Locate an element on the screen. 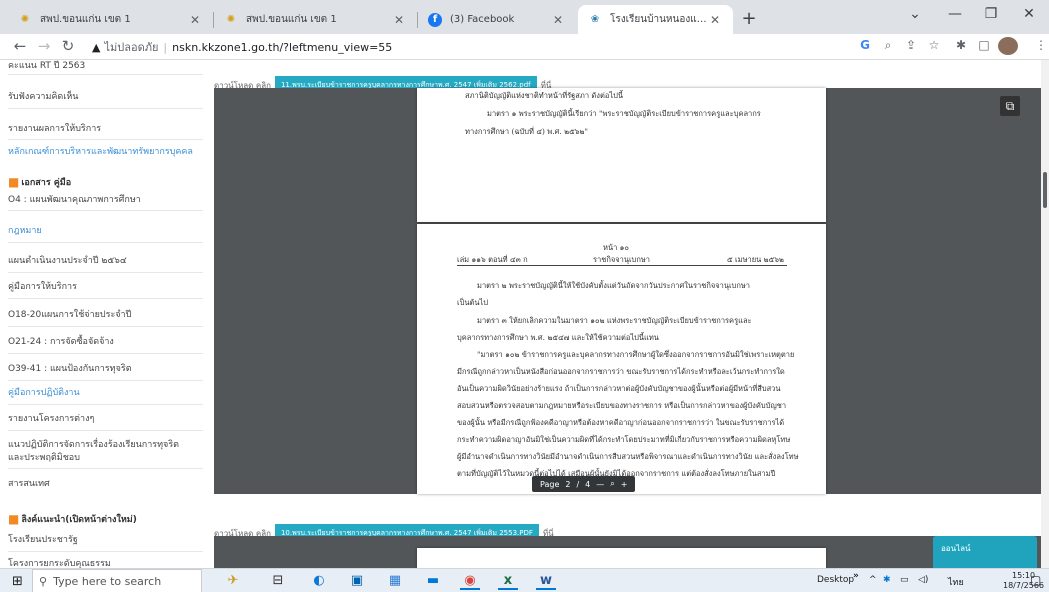 This screenshot has height=592, width=1049. sidebar-item-feedback: รับฟังความคิดเห็น is located at coordinates (43, 96).